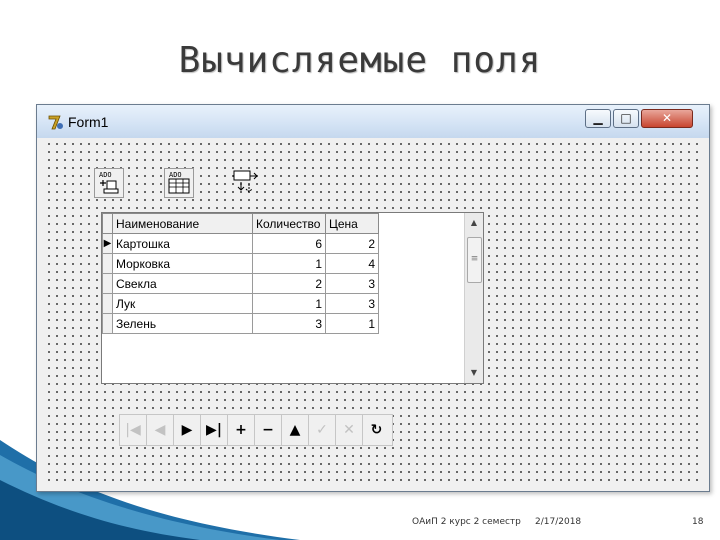 The width and height of the screenshot is (720, 540). What do you see at coordinates (474, 260) in the screenshot?
I see `scroll-thumb: ≡` at bounding box center [474, 260].